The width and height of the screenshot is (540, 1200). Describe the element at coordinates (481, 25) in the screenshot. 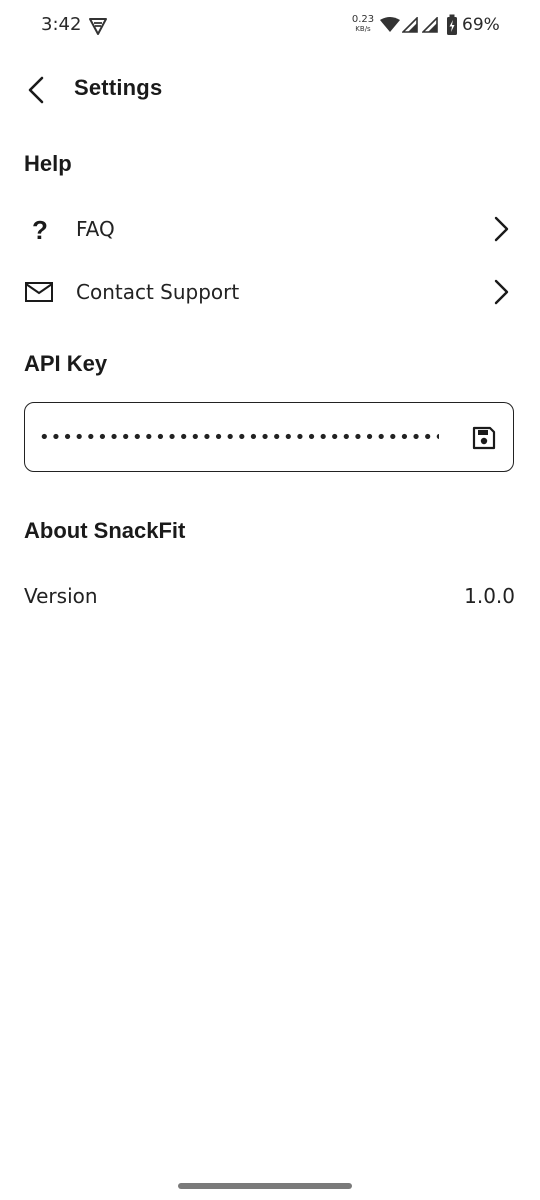

I see `battery-percent: 69%` at that location.